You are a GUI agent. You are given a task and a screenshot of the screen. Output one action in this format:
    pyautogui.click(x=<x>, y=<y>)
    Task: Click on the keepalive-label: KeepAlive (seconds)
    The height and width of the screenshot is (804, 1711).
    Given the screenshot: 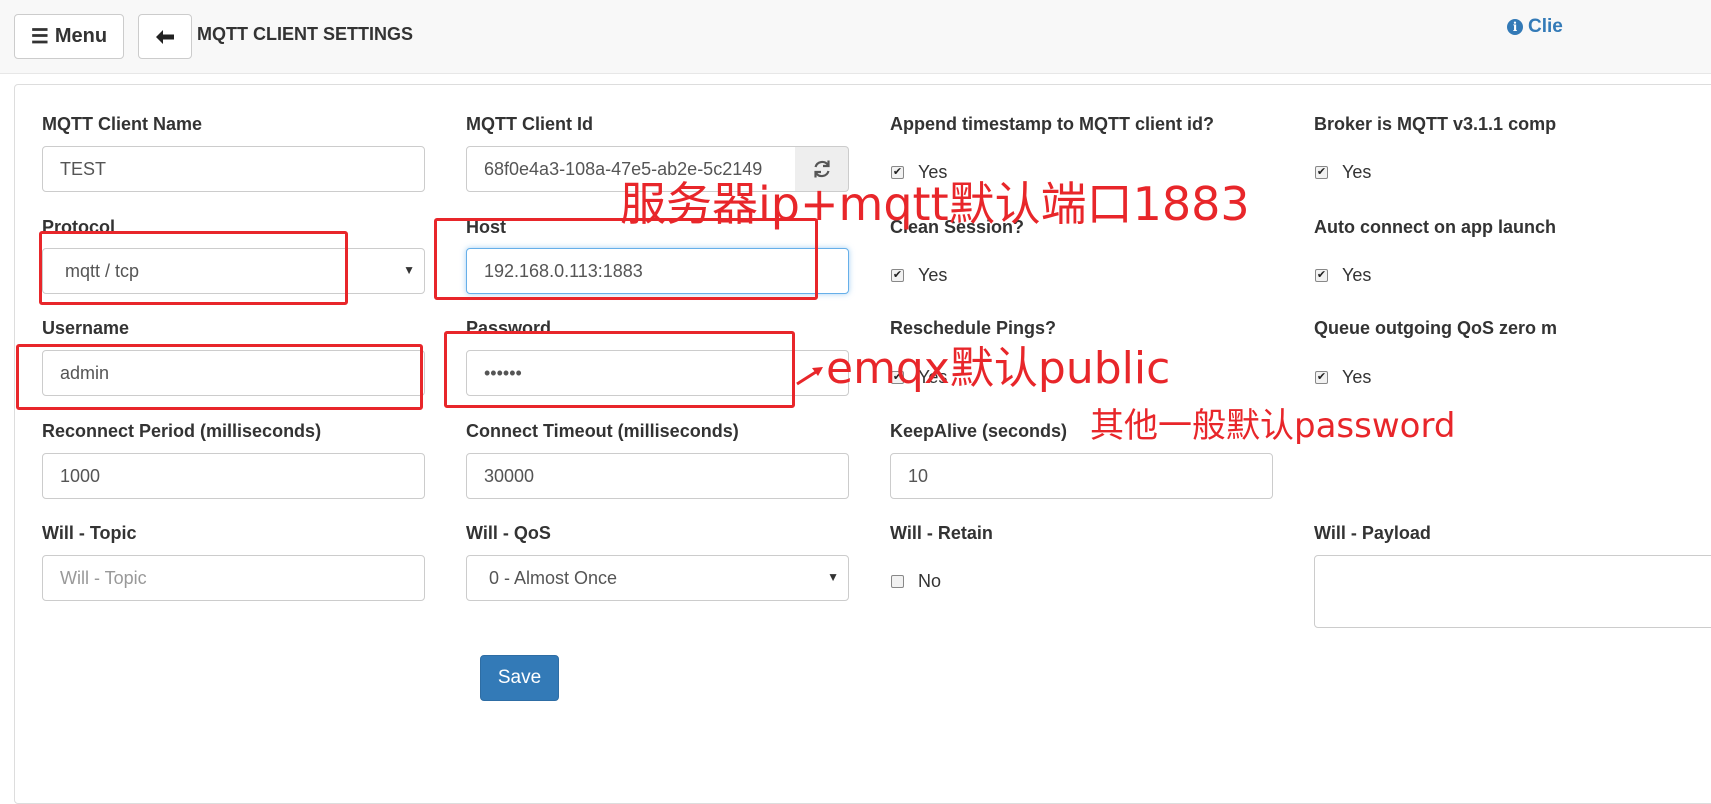 What is the action you would take?
    pyautogui.click(x=979, y=431)
    